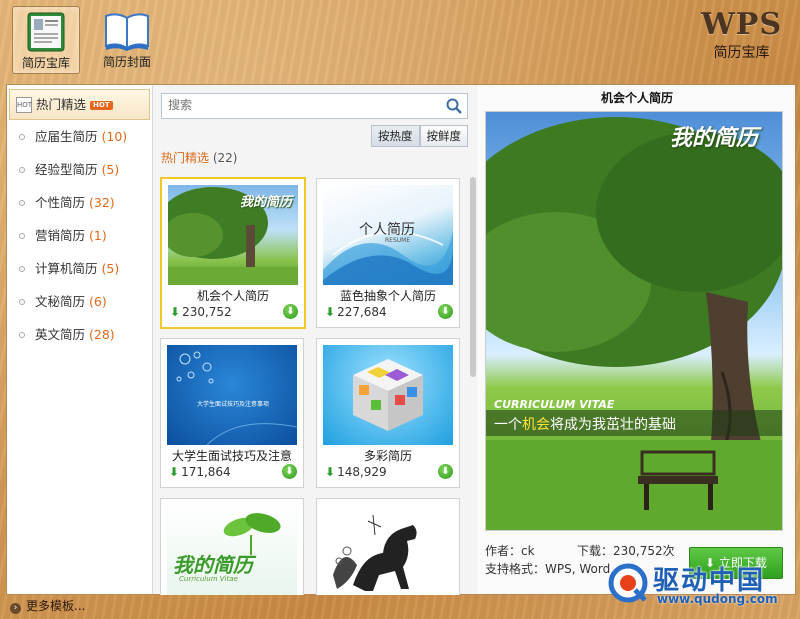 The width and height of the screenshot is (800, 619). Describe the element at coordinates (66, 136) in the screenshot. I see `sidebar-item-label: 应届生简历` at that location.